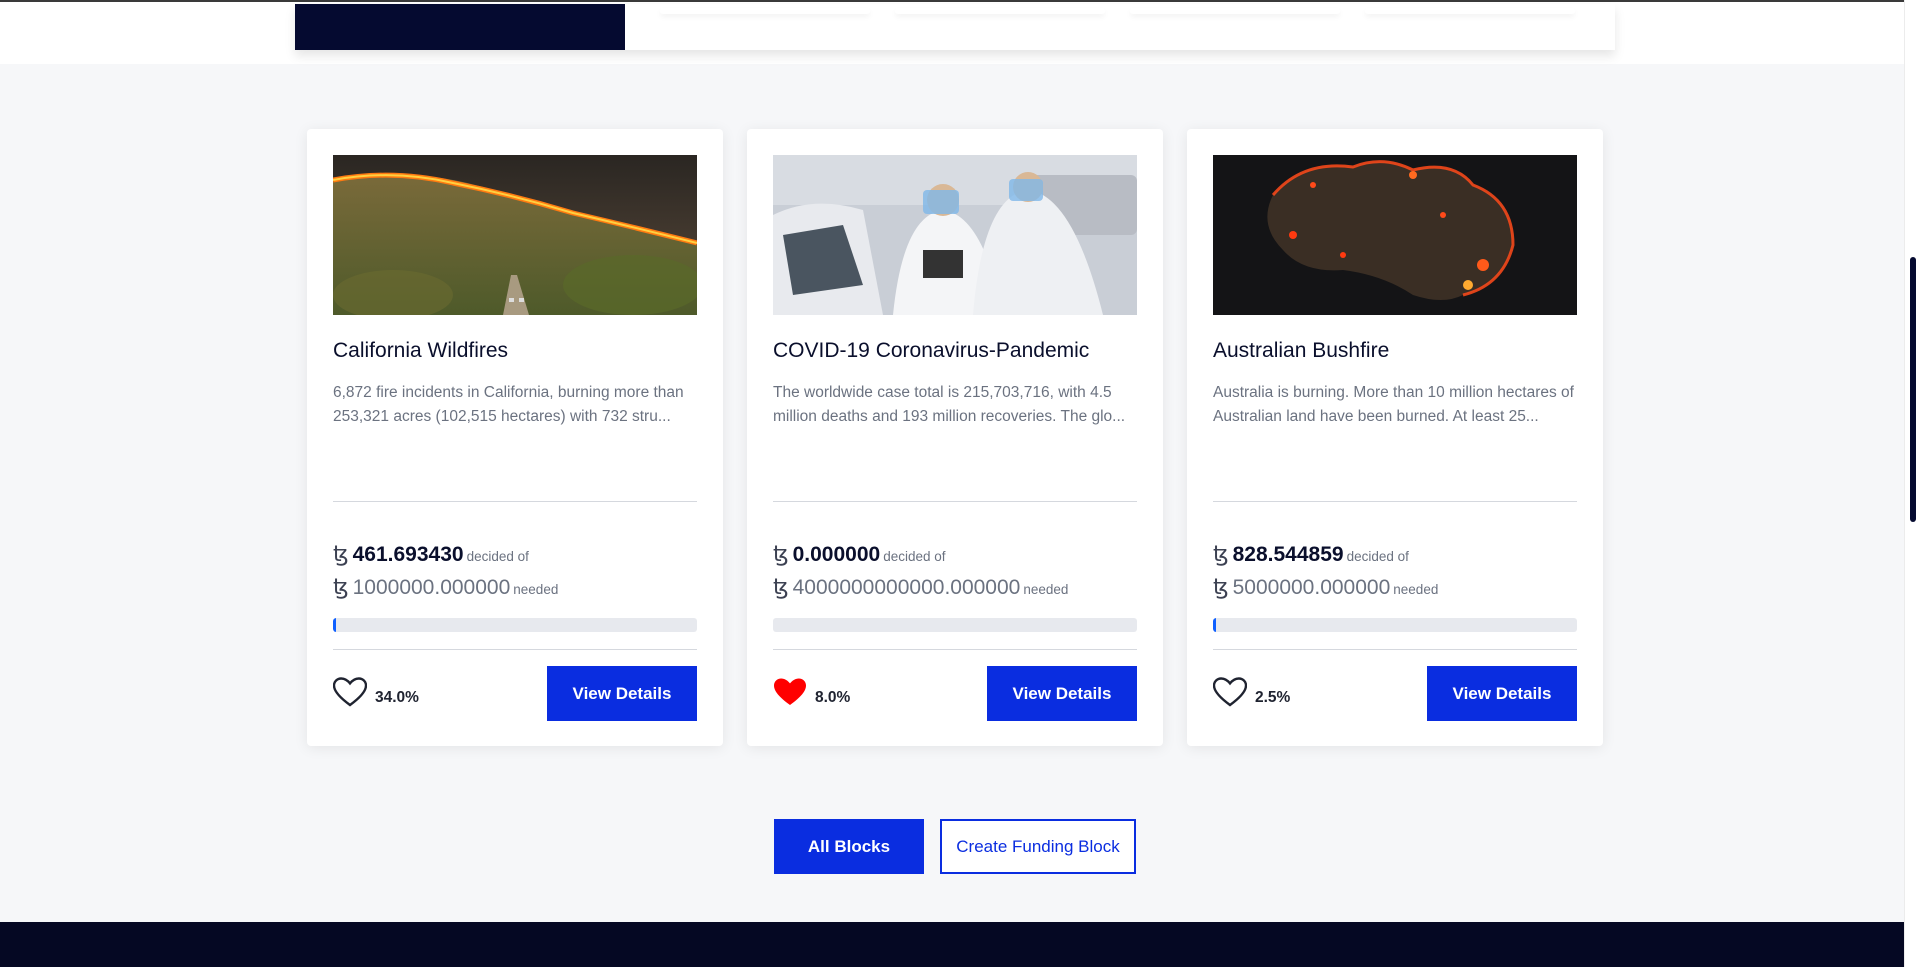  I want to click on needed-amount-line: ꜩ 1000000.000000 needed, so click(523, 587).